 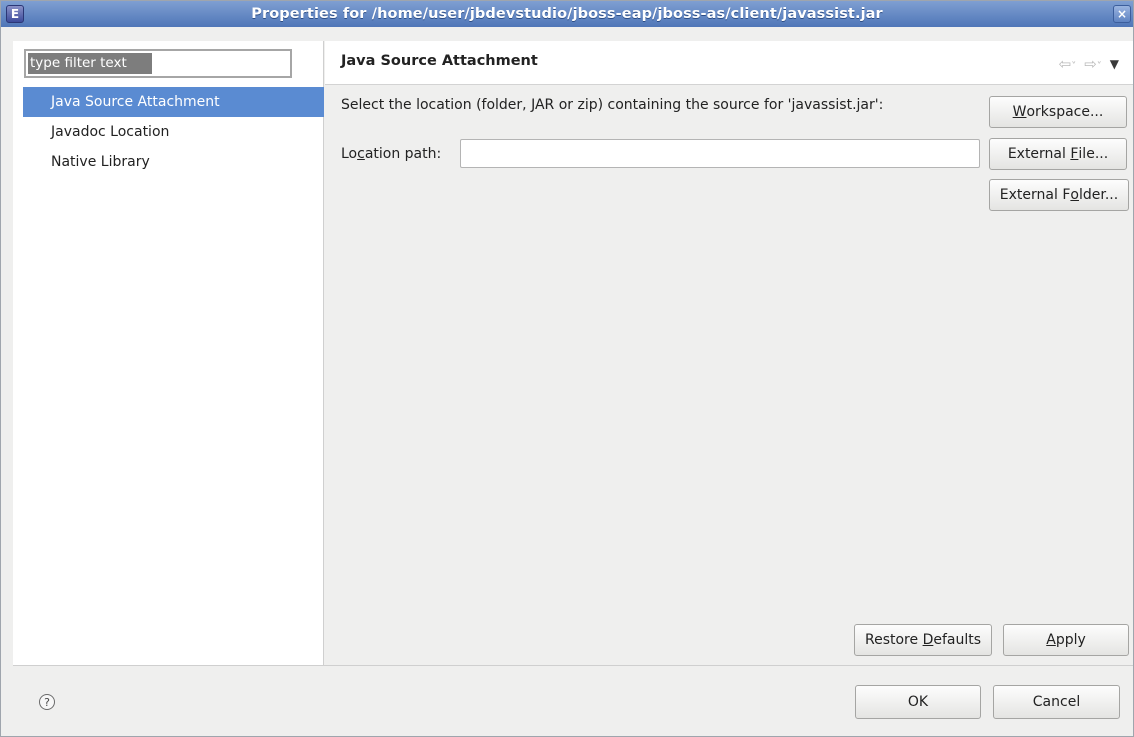 What do you see at coordinates (158, 63) in the screenshot?
I see `filter-input` at bounding box center [158, 63].